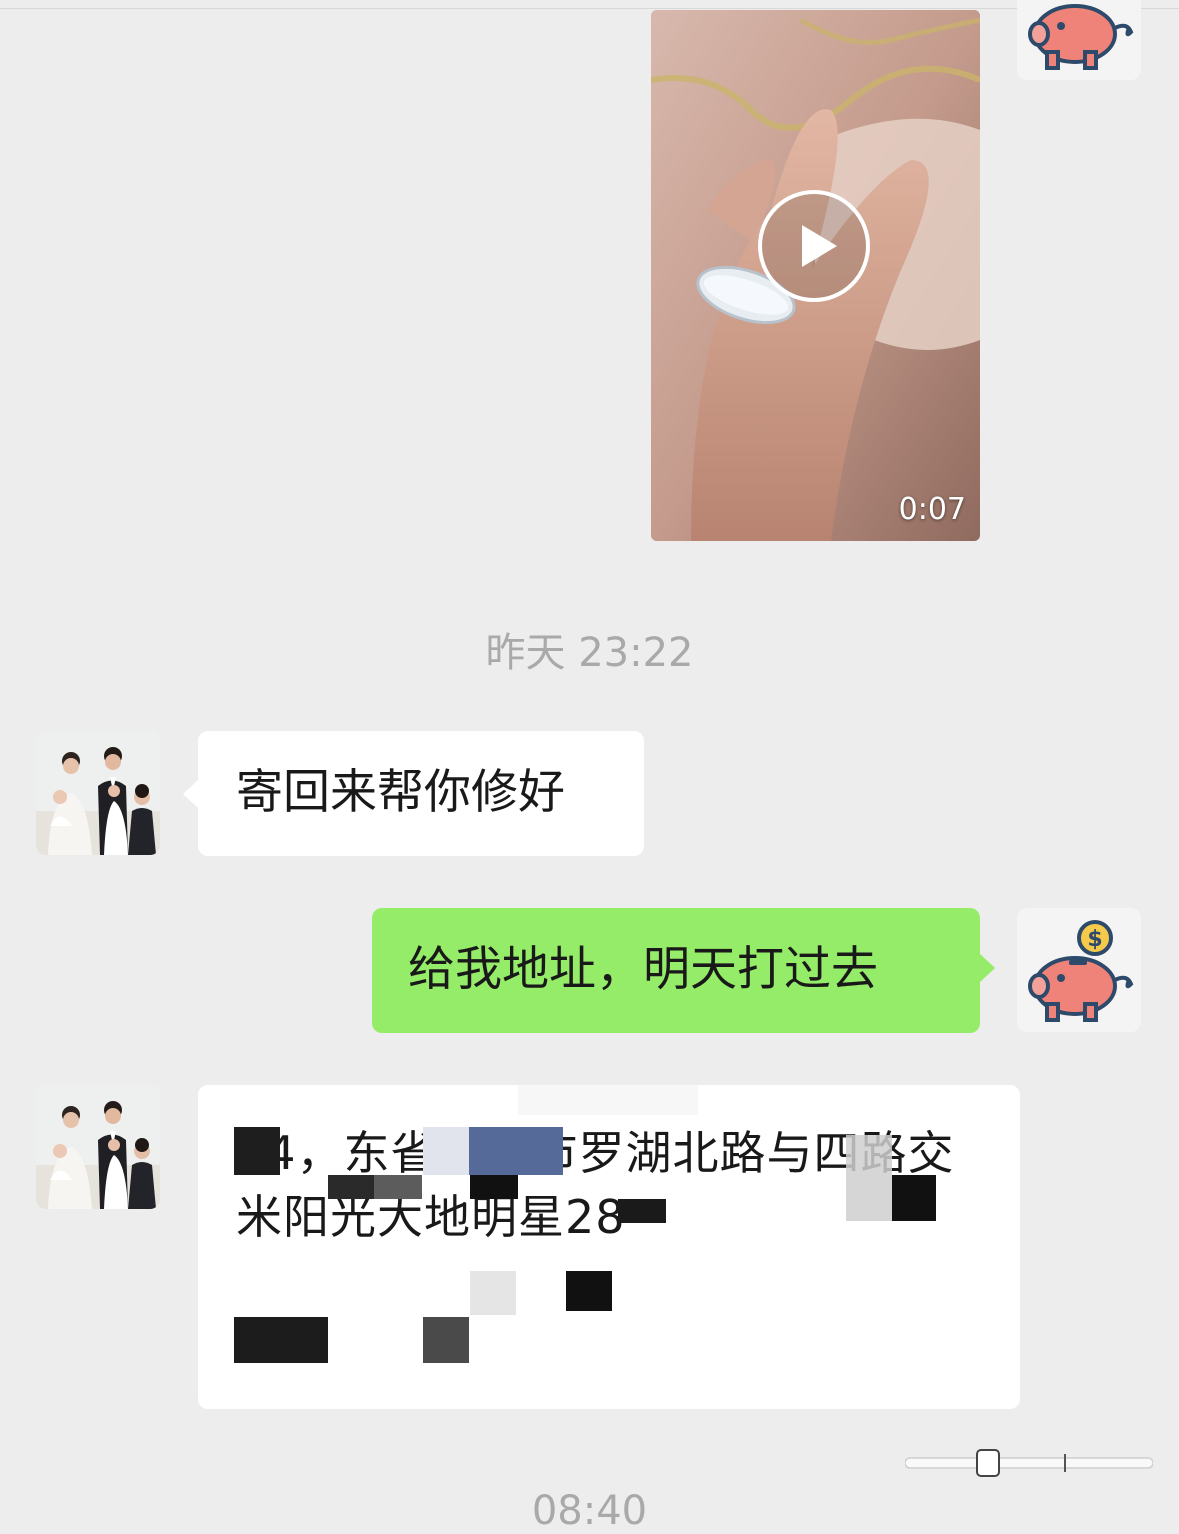 This screenshot has width=1179, height=1534. What do you see at coordinates (609, 1247) in the screenshot?
I see `message-bubble-address: 44，东省深圳市罗湖北路与四路交米阳光大地明星28` at bounding box center [609, 1247].